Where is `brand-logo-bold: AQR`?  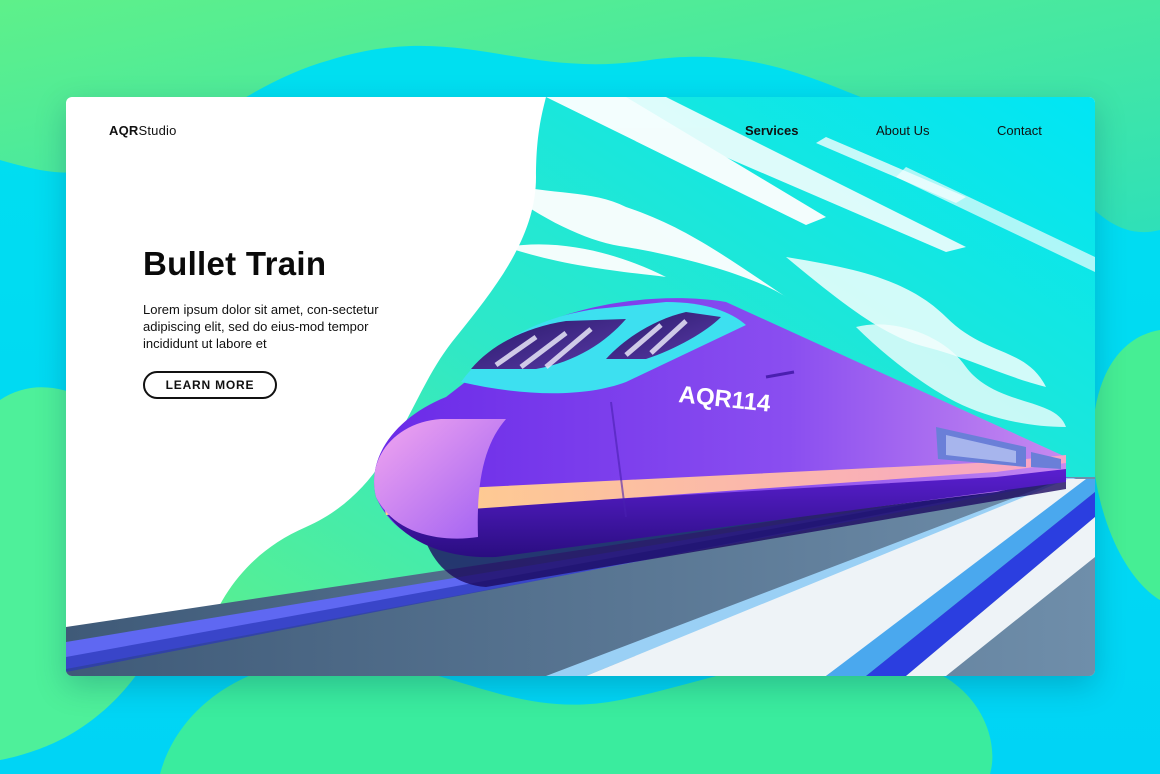 brand-logo-bold: AQR is located at coordinates (124, 130).